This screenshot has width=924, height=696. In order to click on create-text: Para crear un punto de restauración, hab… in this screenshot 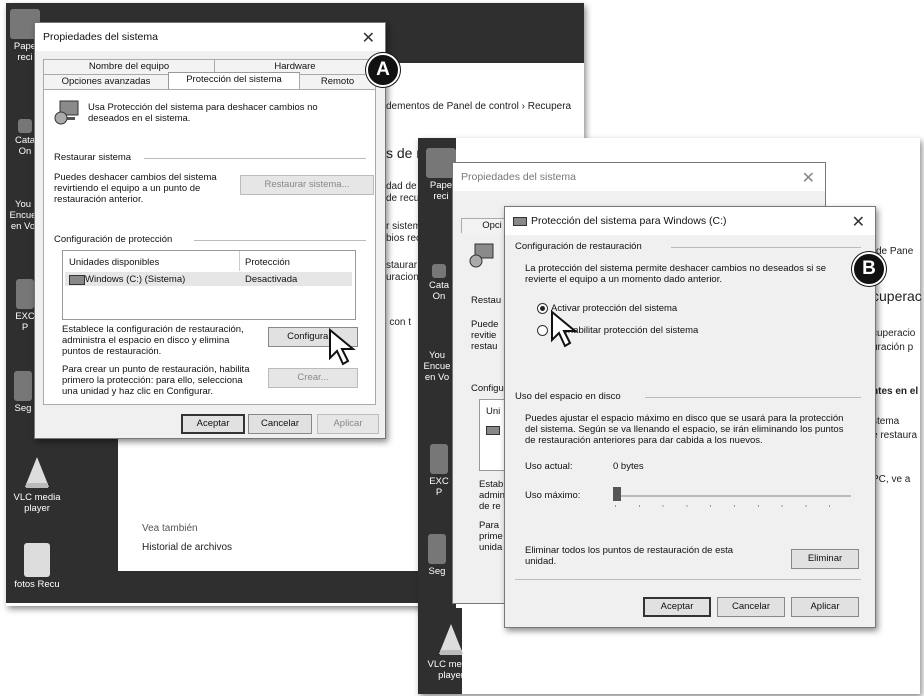, I will do `click(156, 380)`.